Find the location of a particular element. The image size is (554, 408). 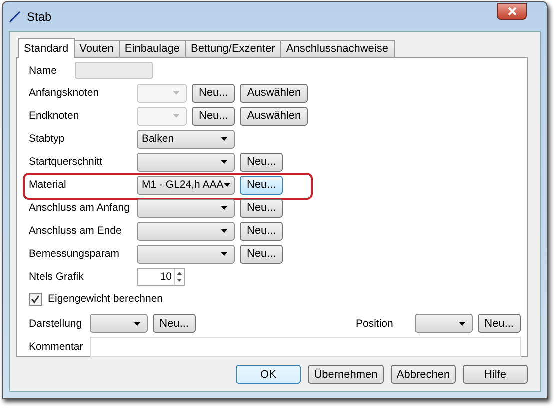

field-label: Bemessungsparam is located at coordinates (74, 254).